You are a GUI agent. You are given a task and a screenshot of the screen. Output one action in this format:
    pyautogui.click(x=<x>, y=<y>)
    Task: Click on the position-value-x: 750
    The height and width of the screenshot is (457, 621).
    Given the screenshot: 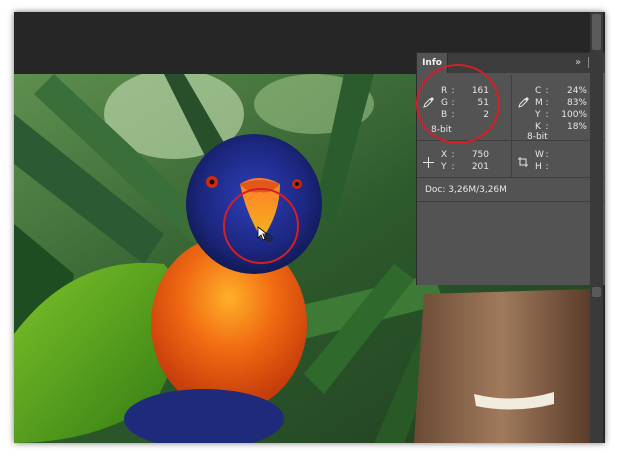 What is the action you would take?
    pyautogui.click(x=480, y=155)
    